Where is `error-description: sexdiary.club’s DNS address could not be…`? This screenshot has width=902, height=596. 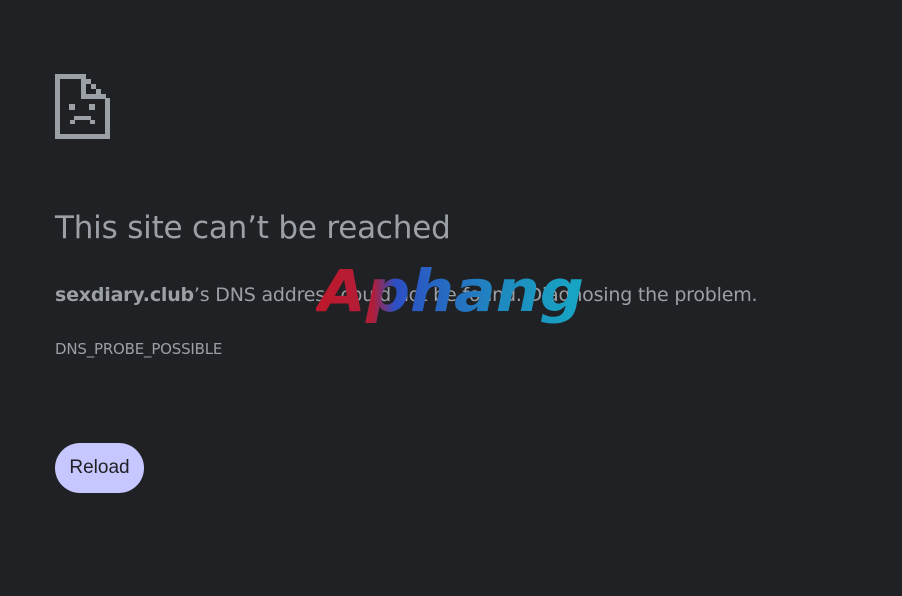
error-description: sexdiary.club’s DNS address could not be… is located at coordinates (406, 295).